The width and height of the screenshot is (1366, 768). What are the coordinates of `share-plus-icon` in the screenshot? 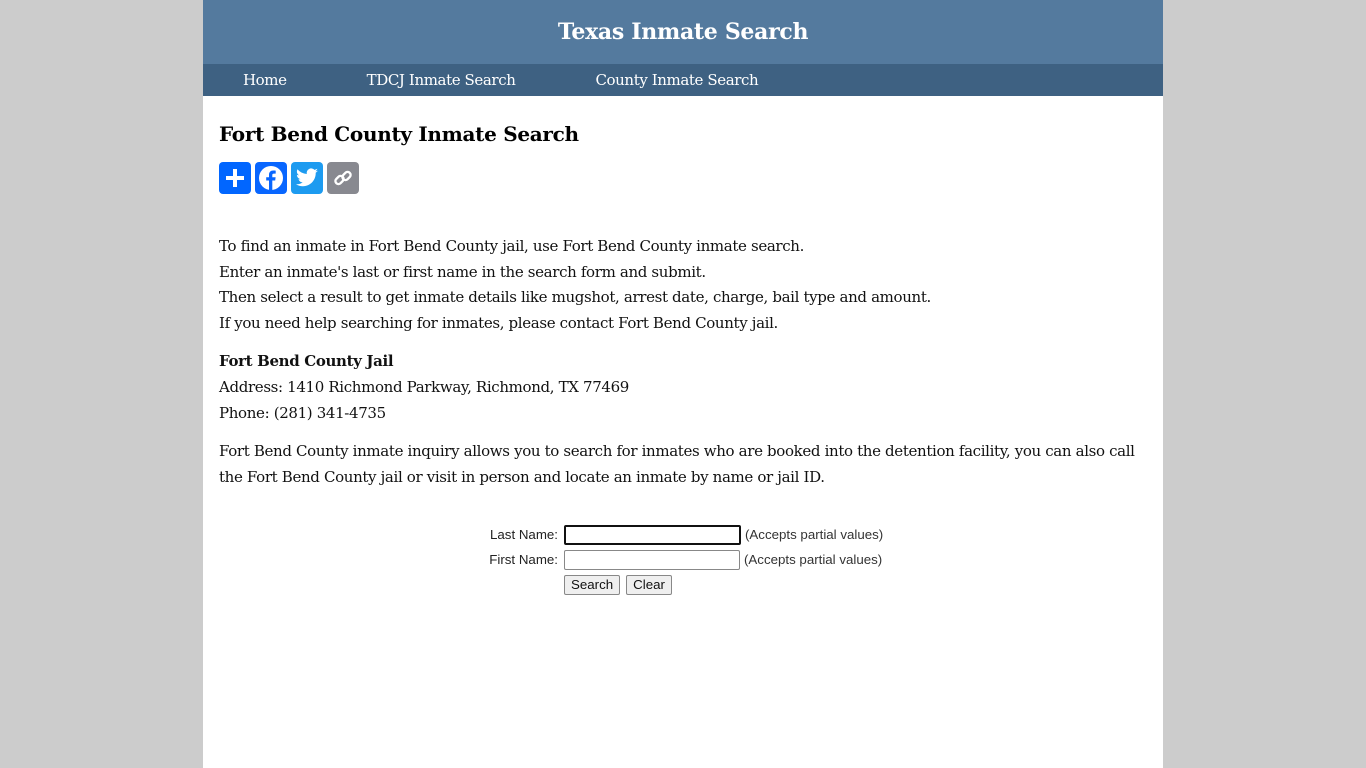 It's located at (235, 178).